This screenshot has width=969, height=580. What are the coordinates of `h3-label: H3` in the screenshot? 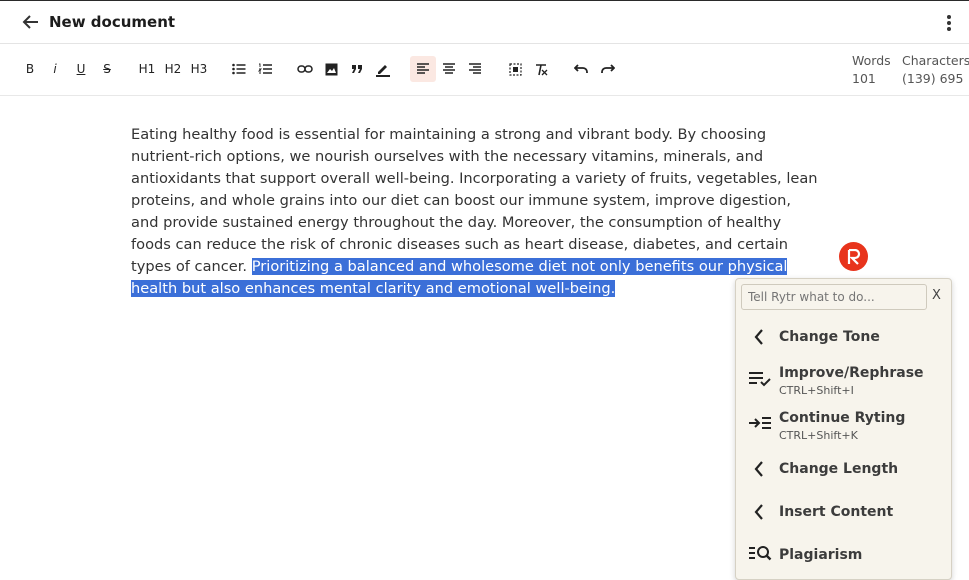 It's located at (199, 69).